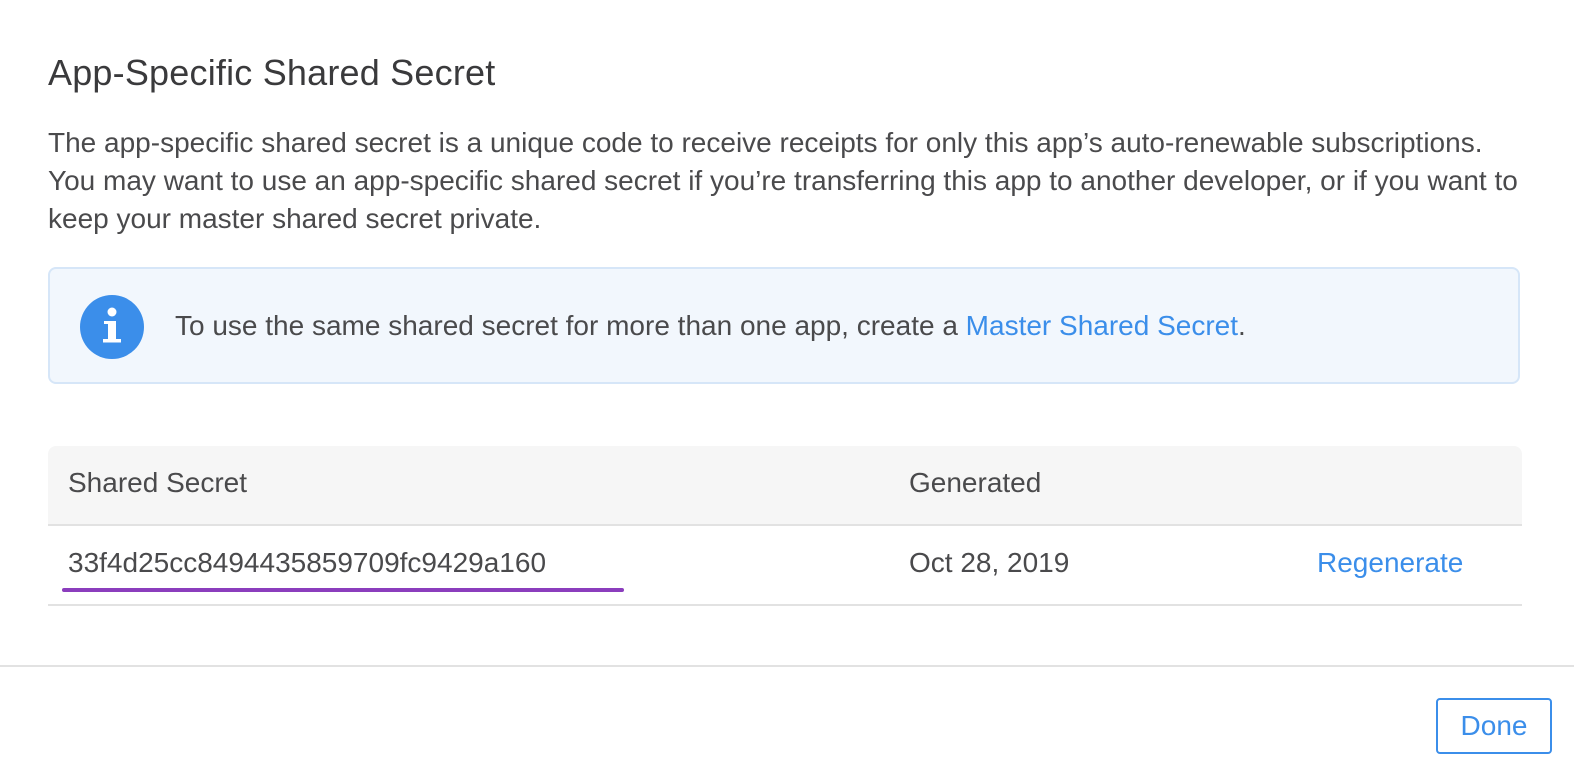 The image size is (1574, 772). Describe the element at coordinates (785, 486) in the screenshot. I see `table-header: Shared Secret Generated` at that location.